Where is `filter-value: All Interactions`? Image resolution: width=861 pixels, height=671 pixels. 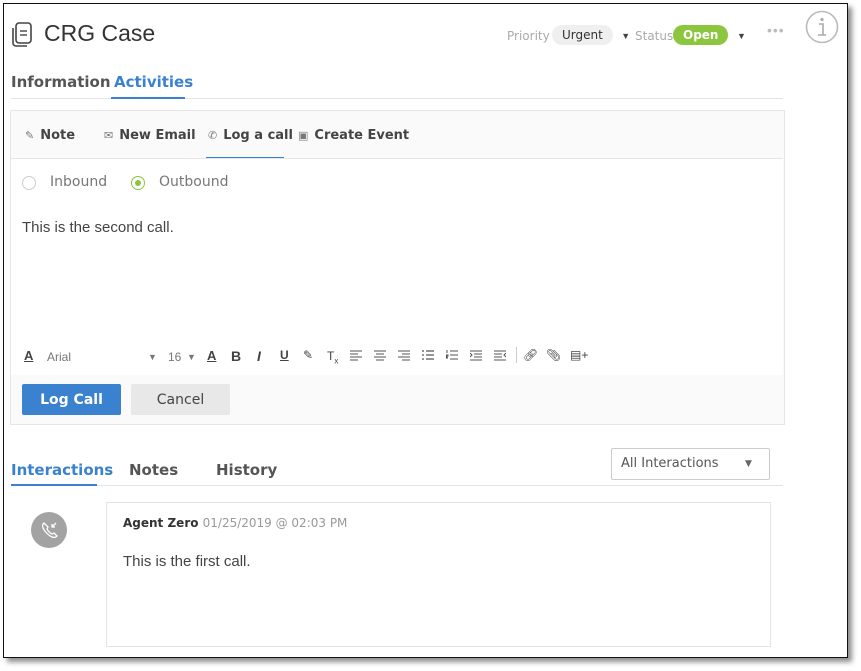
filter-value: All Interactions is located at coordinates (670, 463).